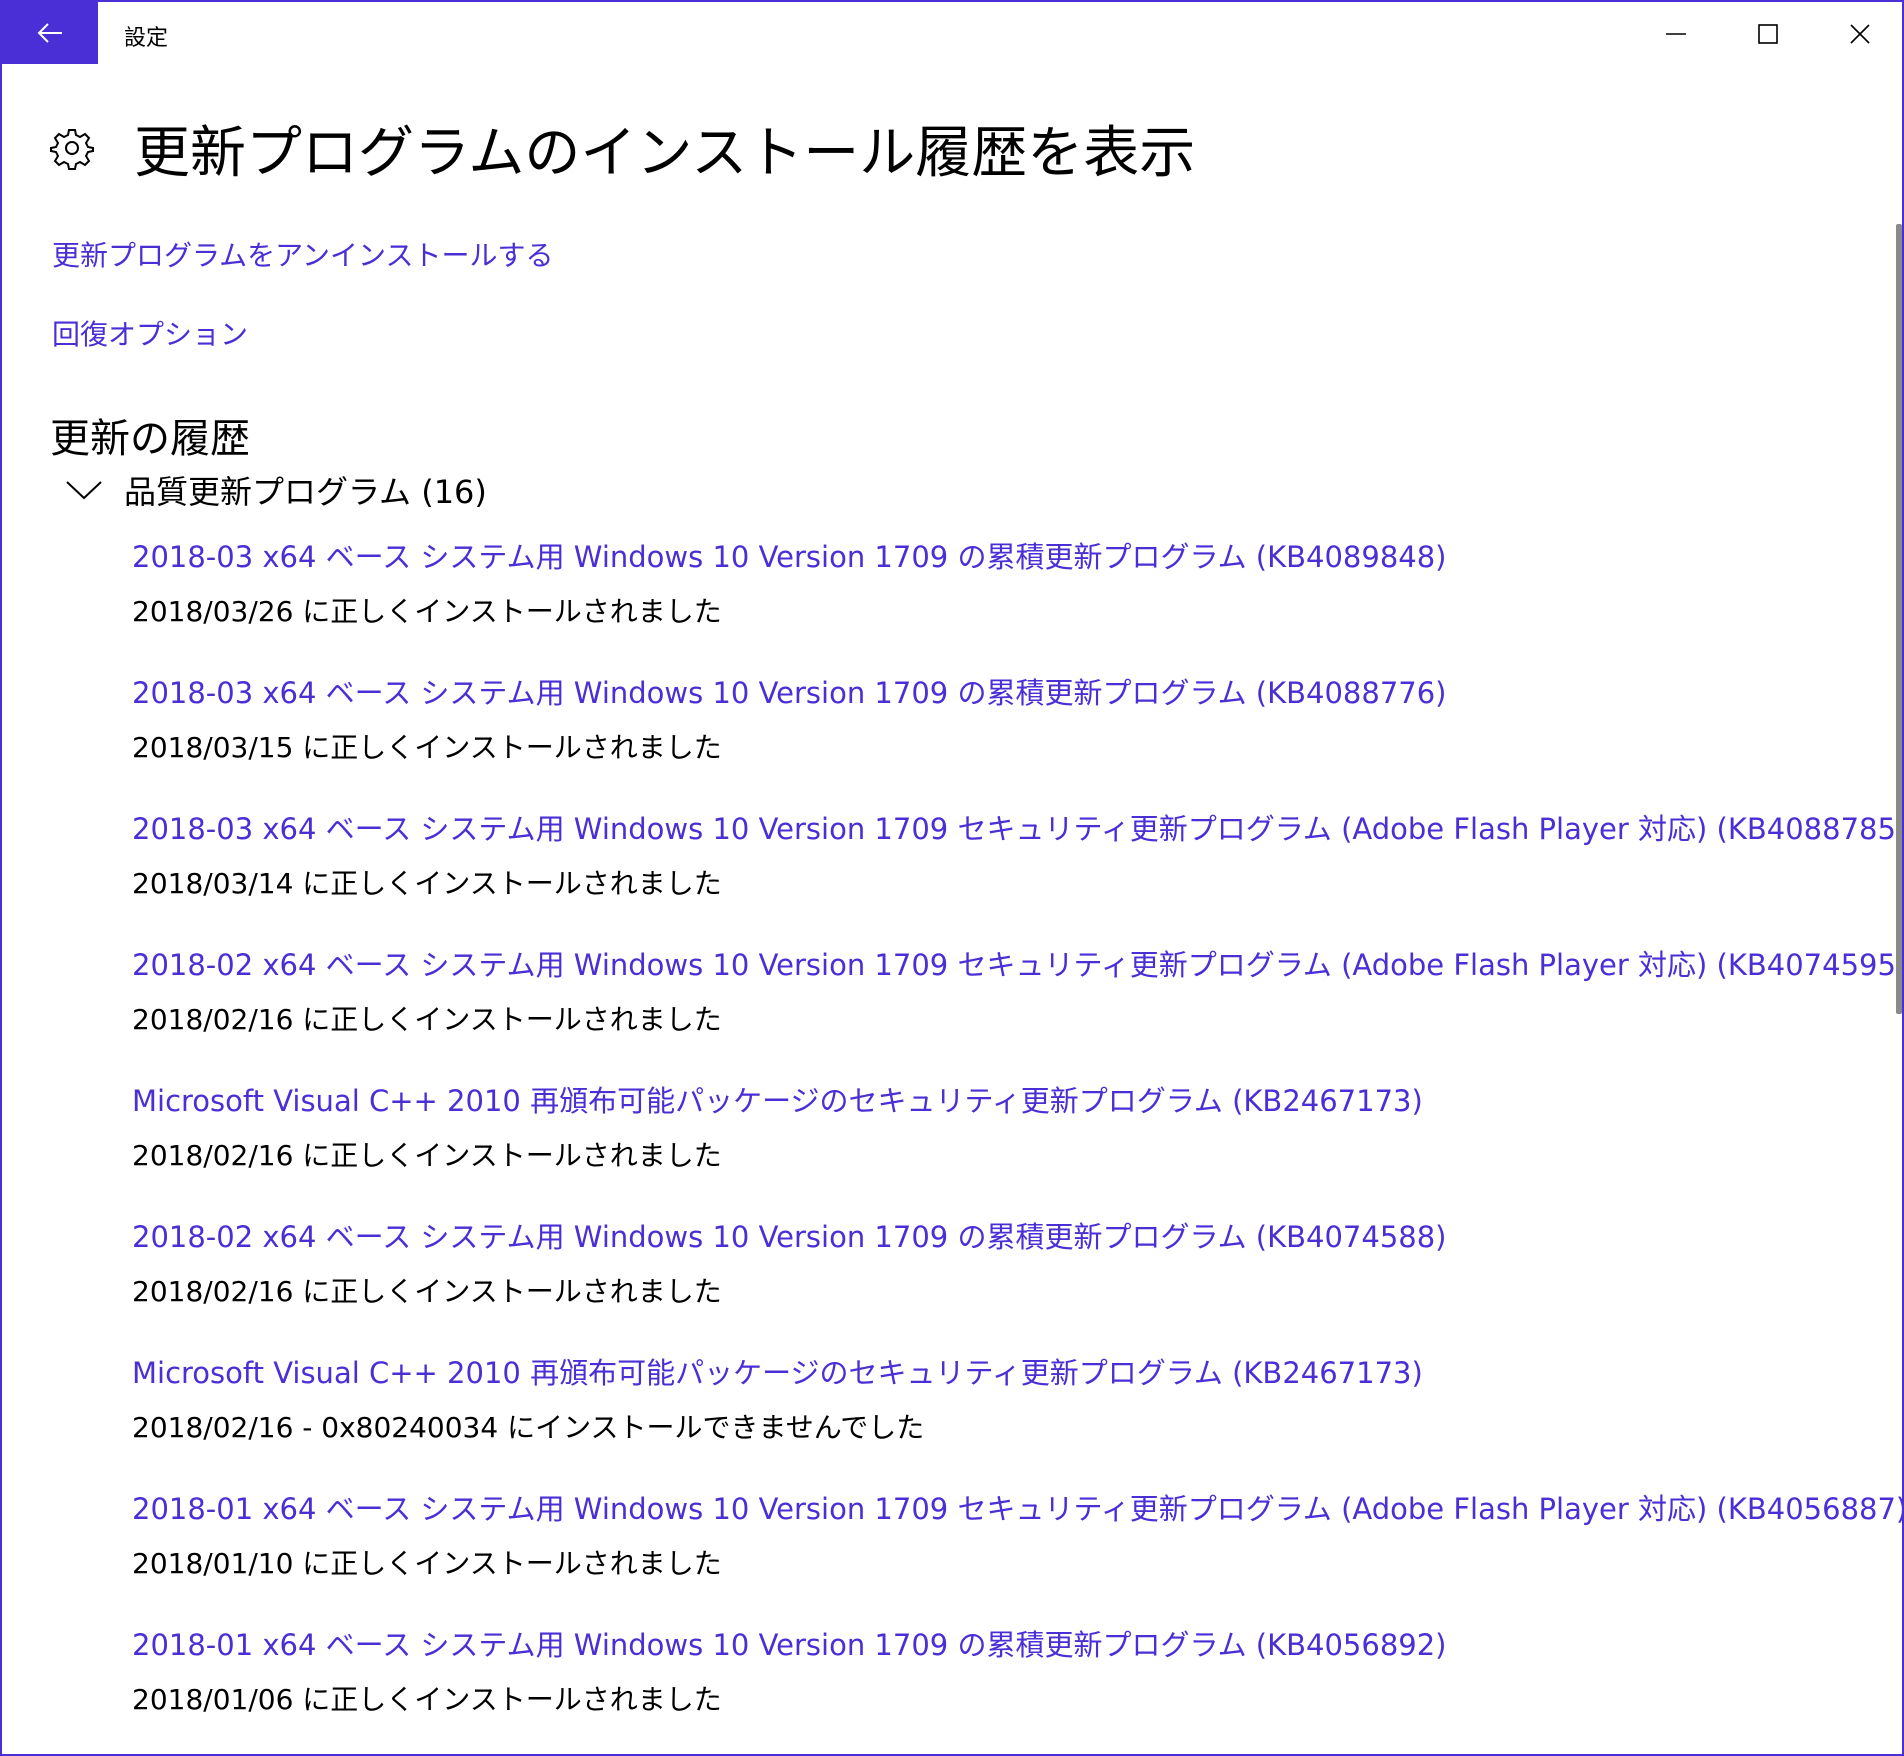 The image size is (1904, 1756). Describe the element at coordinates (952, 34) in the screenshot. I see `title-bar: 設定` at that location.